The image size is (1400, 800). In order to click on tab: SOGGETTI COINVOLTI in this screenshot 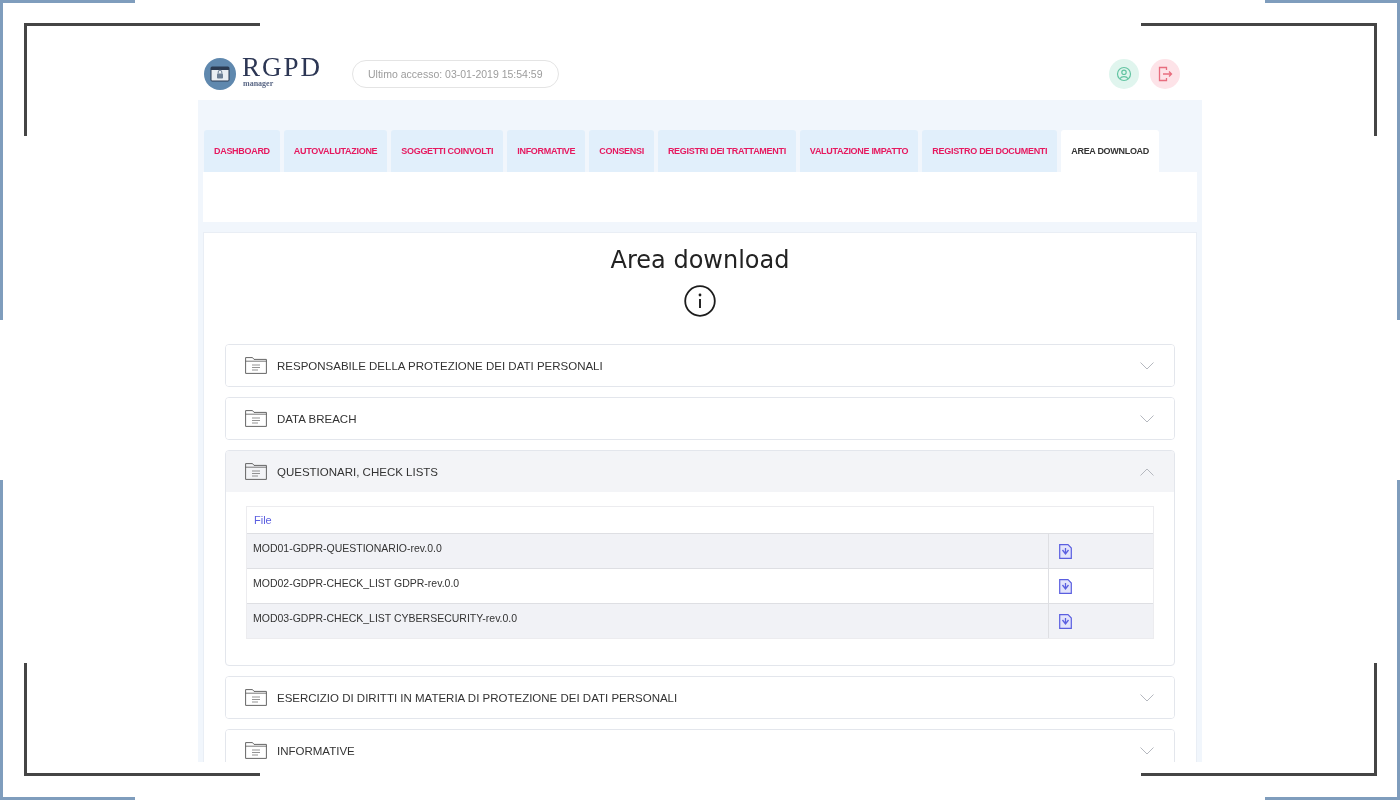, I will do `click(447, 151)`.